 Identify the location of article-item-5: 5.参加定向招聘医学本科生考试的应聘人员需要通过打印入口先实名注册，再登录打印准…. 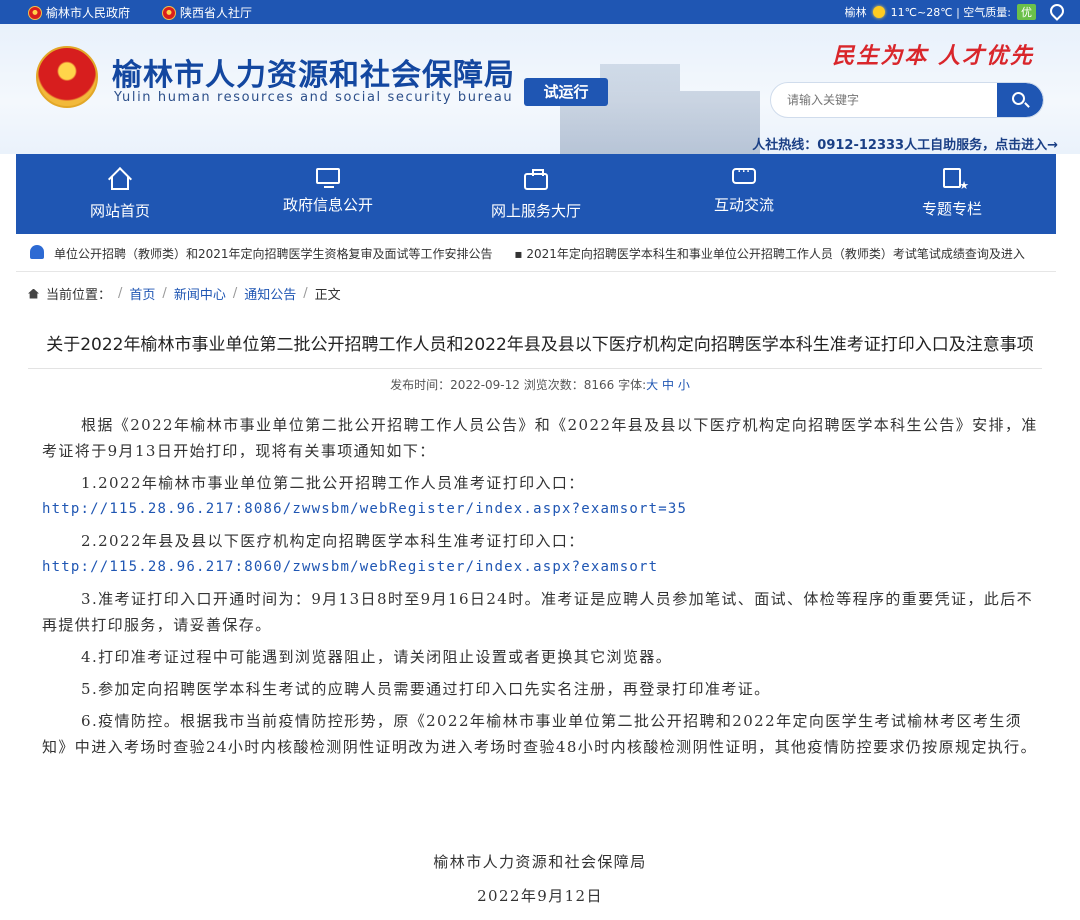
(426, 689).